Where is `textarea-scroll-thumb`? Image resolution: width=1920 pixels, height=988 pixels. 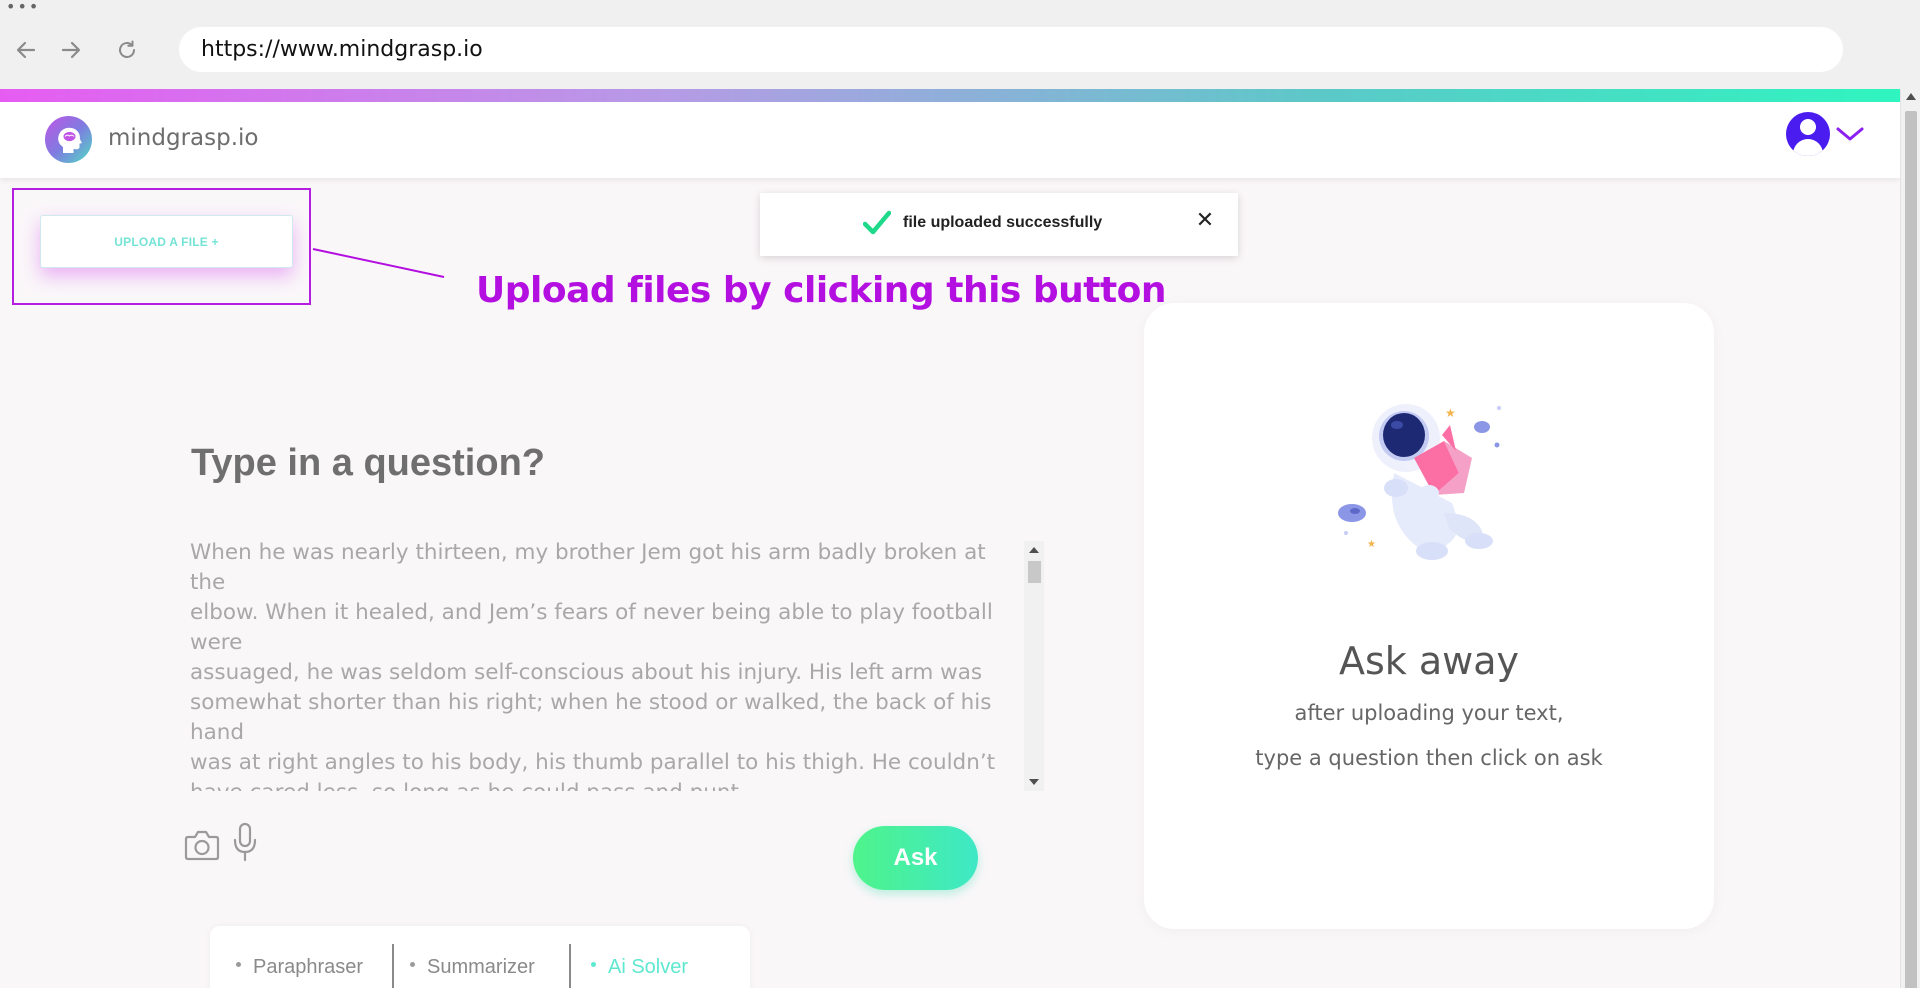
textarea-scroll-thumb is located at coordinates (1034, 572).